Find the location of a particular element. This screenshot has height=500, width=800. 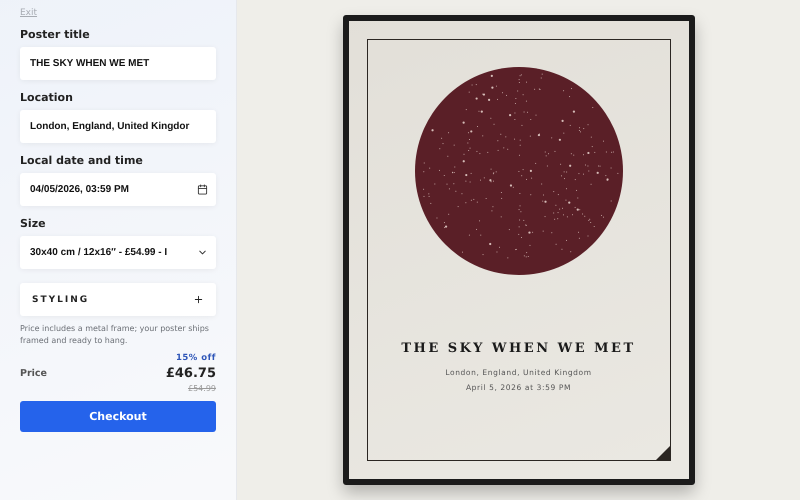

field-label: Size is located at coordinates (33, 223).